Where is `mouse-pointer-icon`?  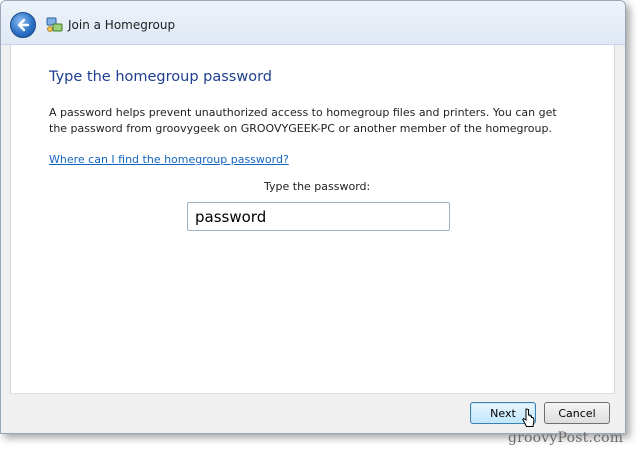 mouse-pointer-icon is located at coordinates (528, 417).